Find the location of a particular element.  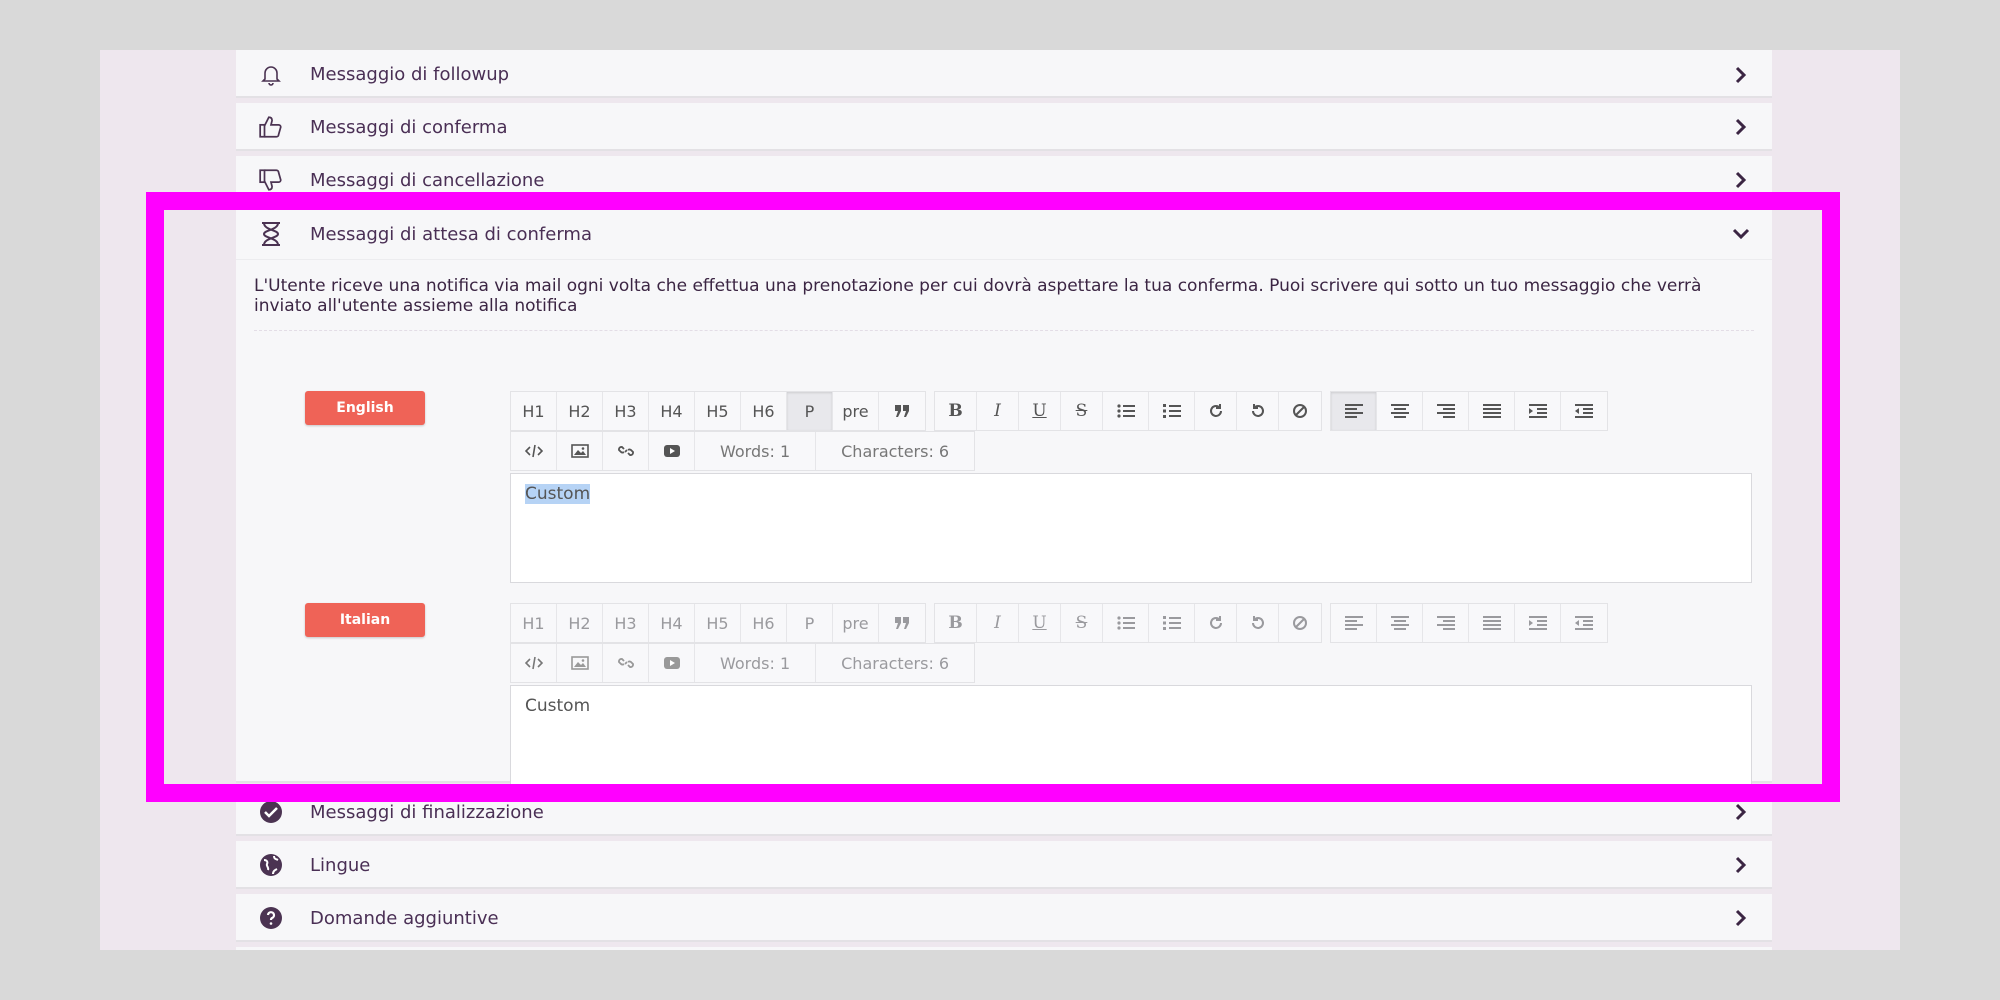

accordion-title: Messaggio di followup is located at coordinates (410, 74).